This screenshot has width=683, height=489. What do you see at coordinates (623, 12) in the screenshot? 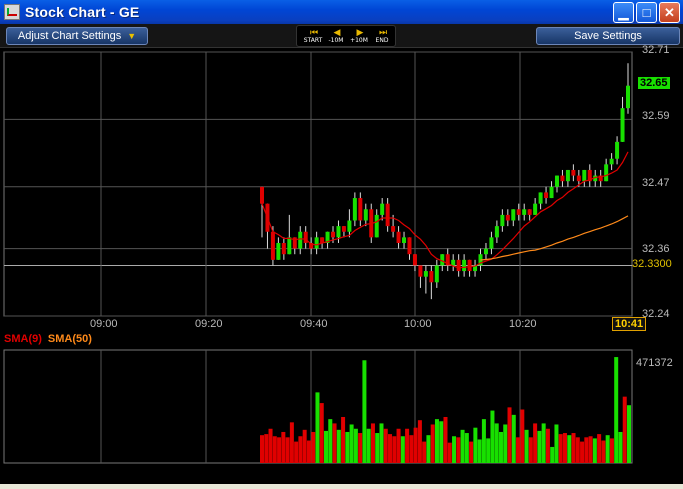
I see `minimize-button: ▁` at bounding box center [623, 12].